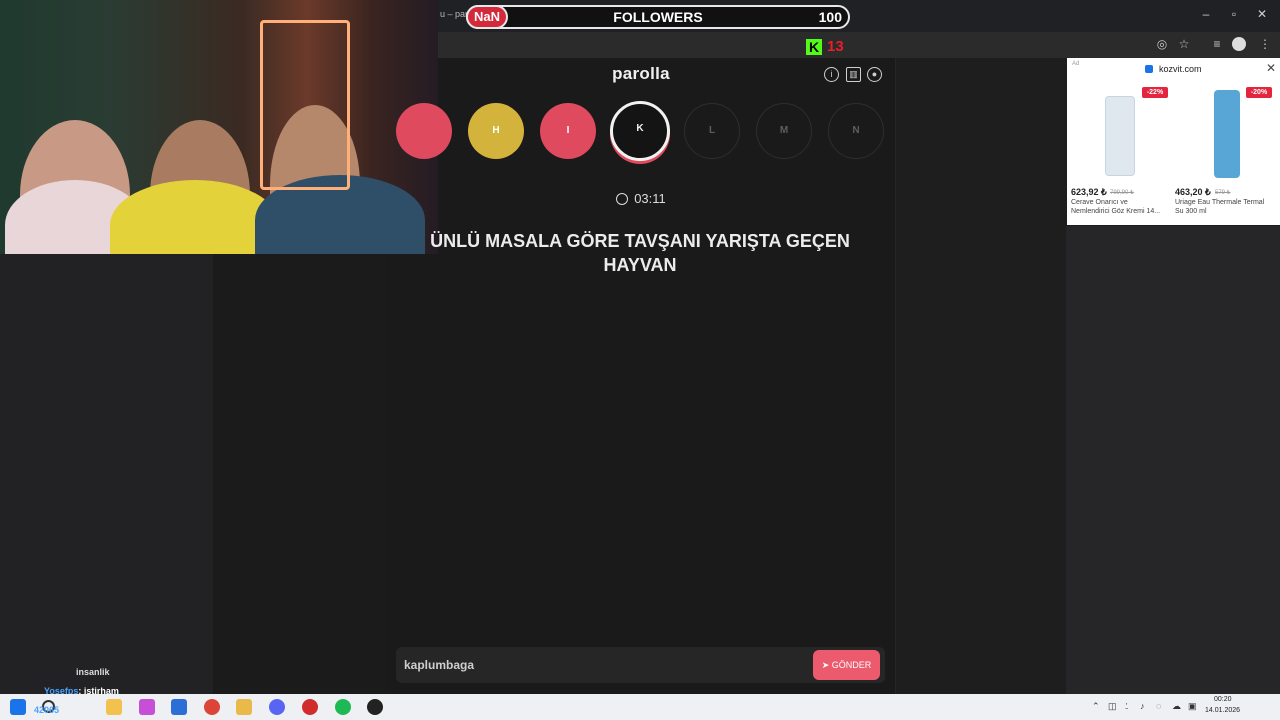 The height and width of the screenshot is (720, 1280). What do you see at coordinates (1162, 44) in the screenshot?
I see `eye-off-icon: ◎` at bounding box center [1162, 44].